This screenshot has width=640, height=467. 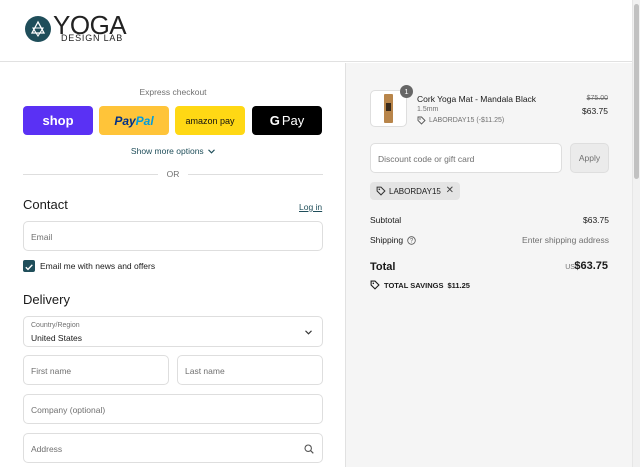 I want to click on product-discount-label: LABORDAY15 (-$11.25), so click(x=467, y=120).